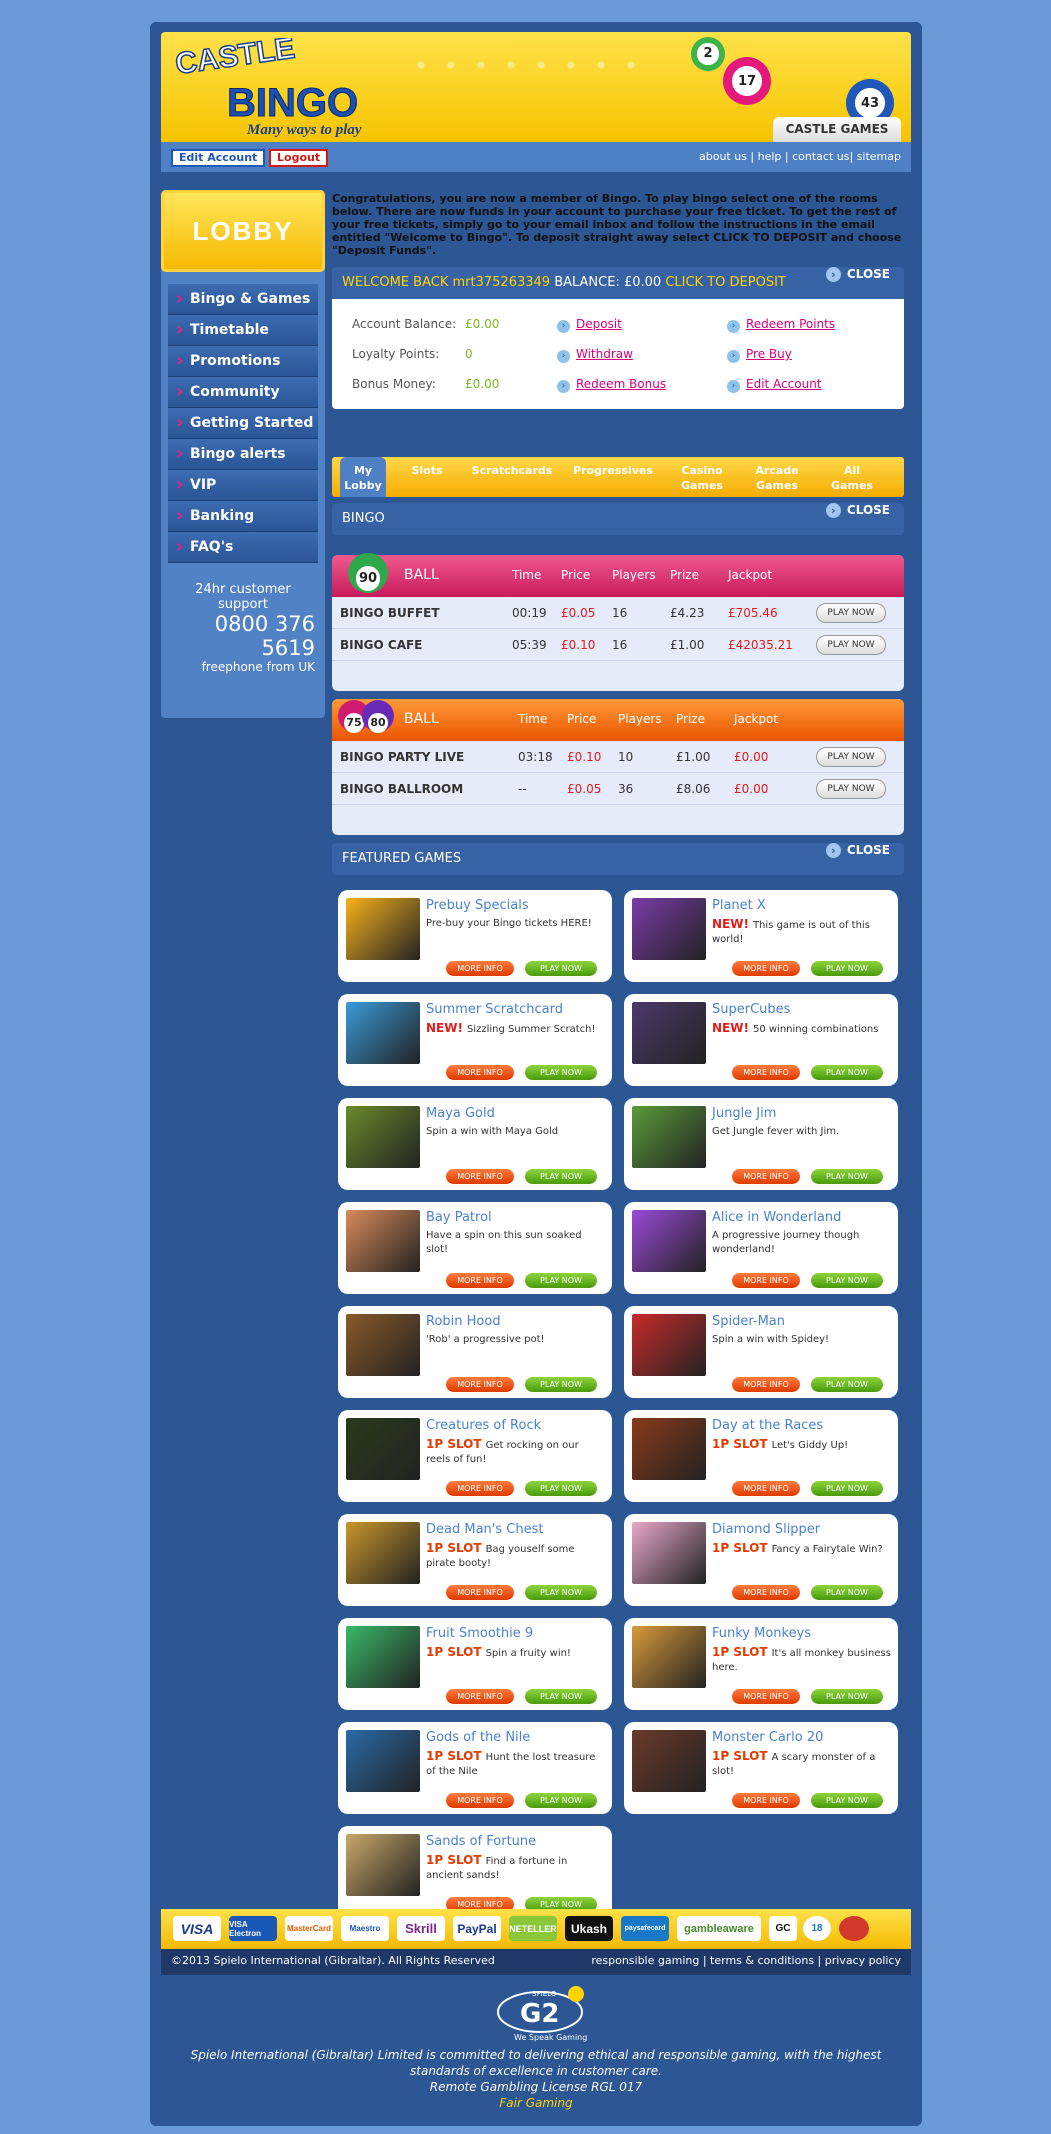 The height and width of the screenshot is (2134, 1051). I want to click on redeem-points-link: › Redeem Points, so click(781, 325).